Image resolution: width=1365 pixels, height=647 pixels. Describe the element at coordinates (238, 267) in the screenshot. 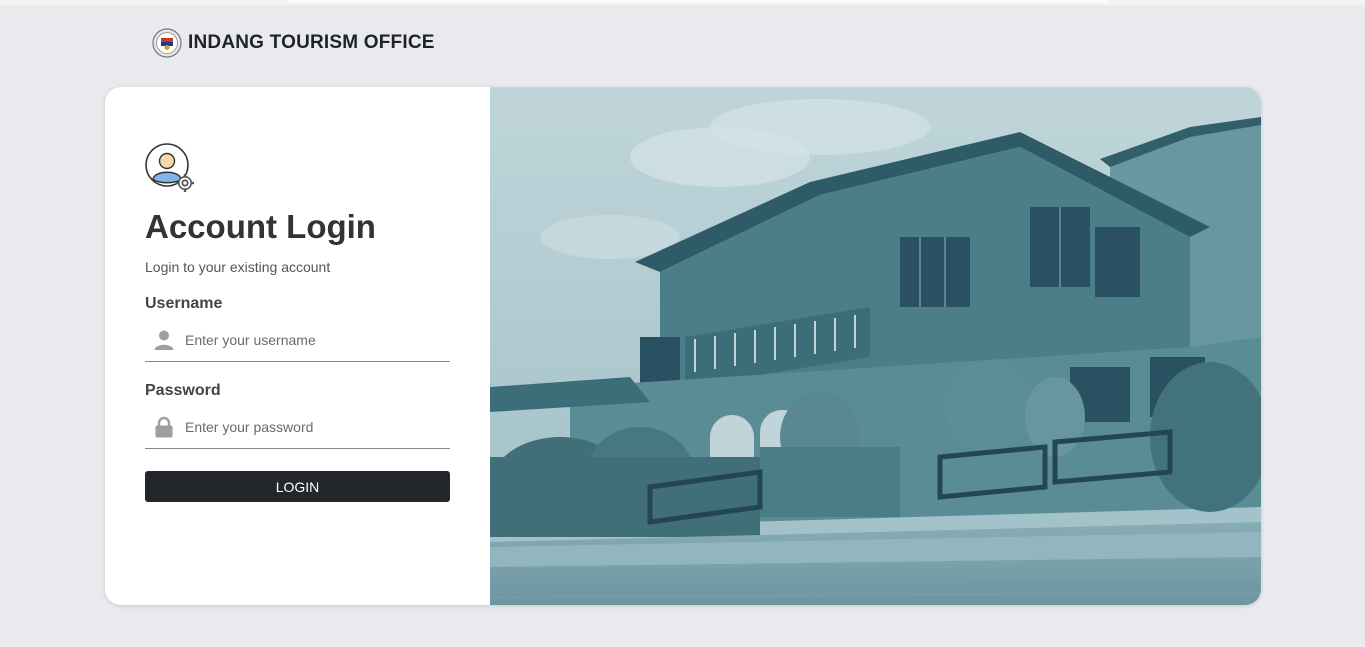

I see `page-subtitle: Login to your existing account` at that location.